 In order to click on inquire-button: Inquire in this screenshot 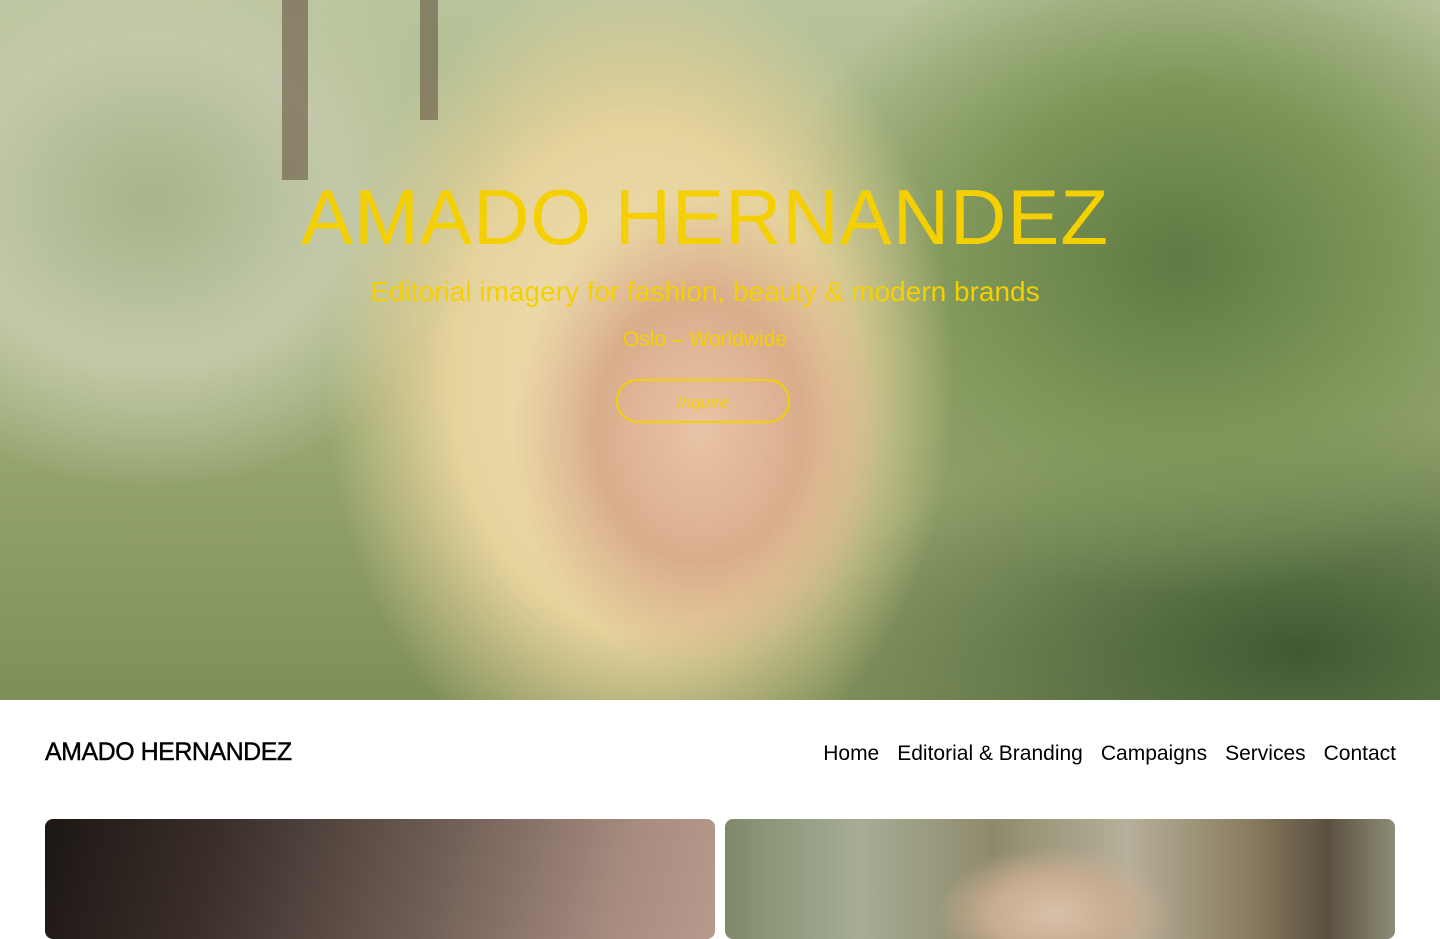, I will do `click(703, 401)`.